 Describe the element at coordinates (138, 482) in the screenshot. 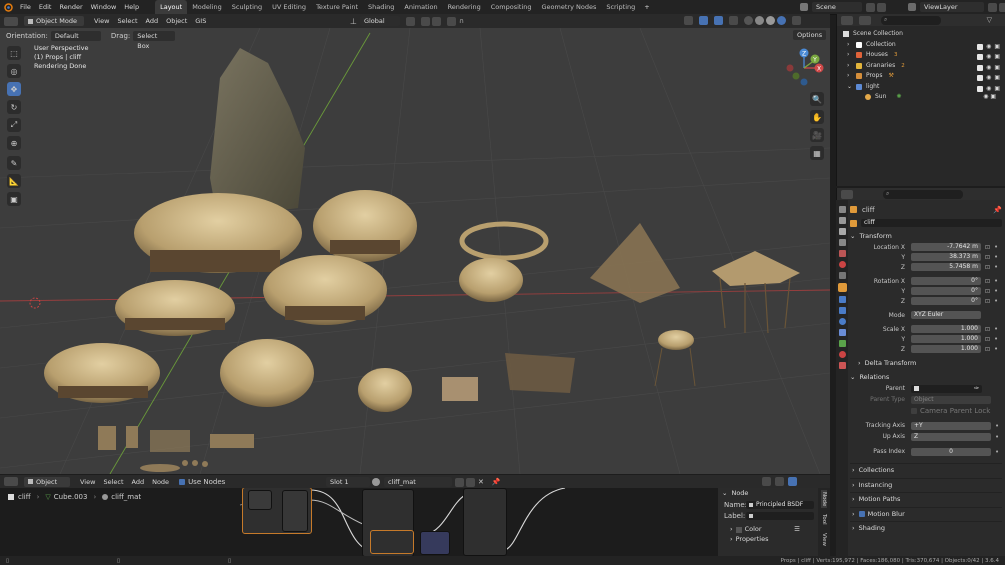

I see `node-menu-add: Add` at that location.